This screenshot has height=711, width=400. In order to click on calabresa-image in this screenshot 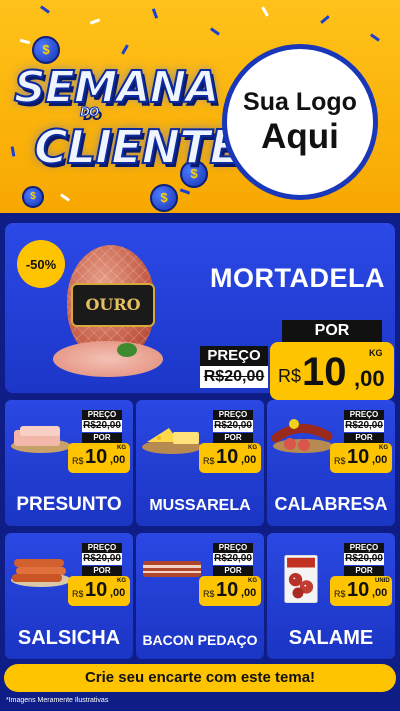, I will do `click(302, 436)`.